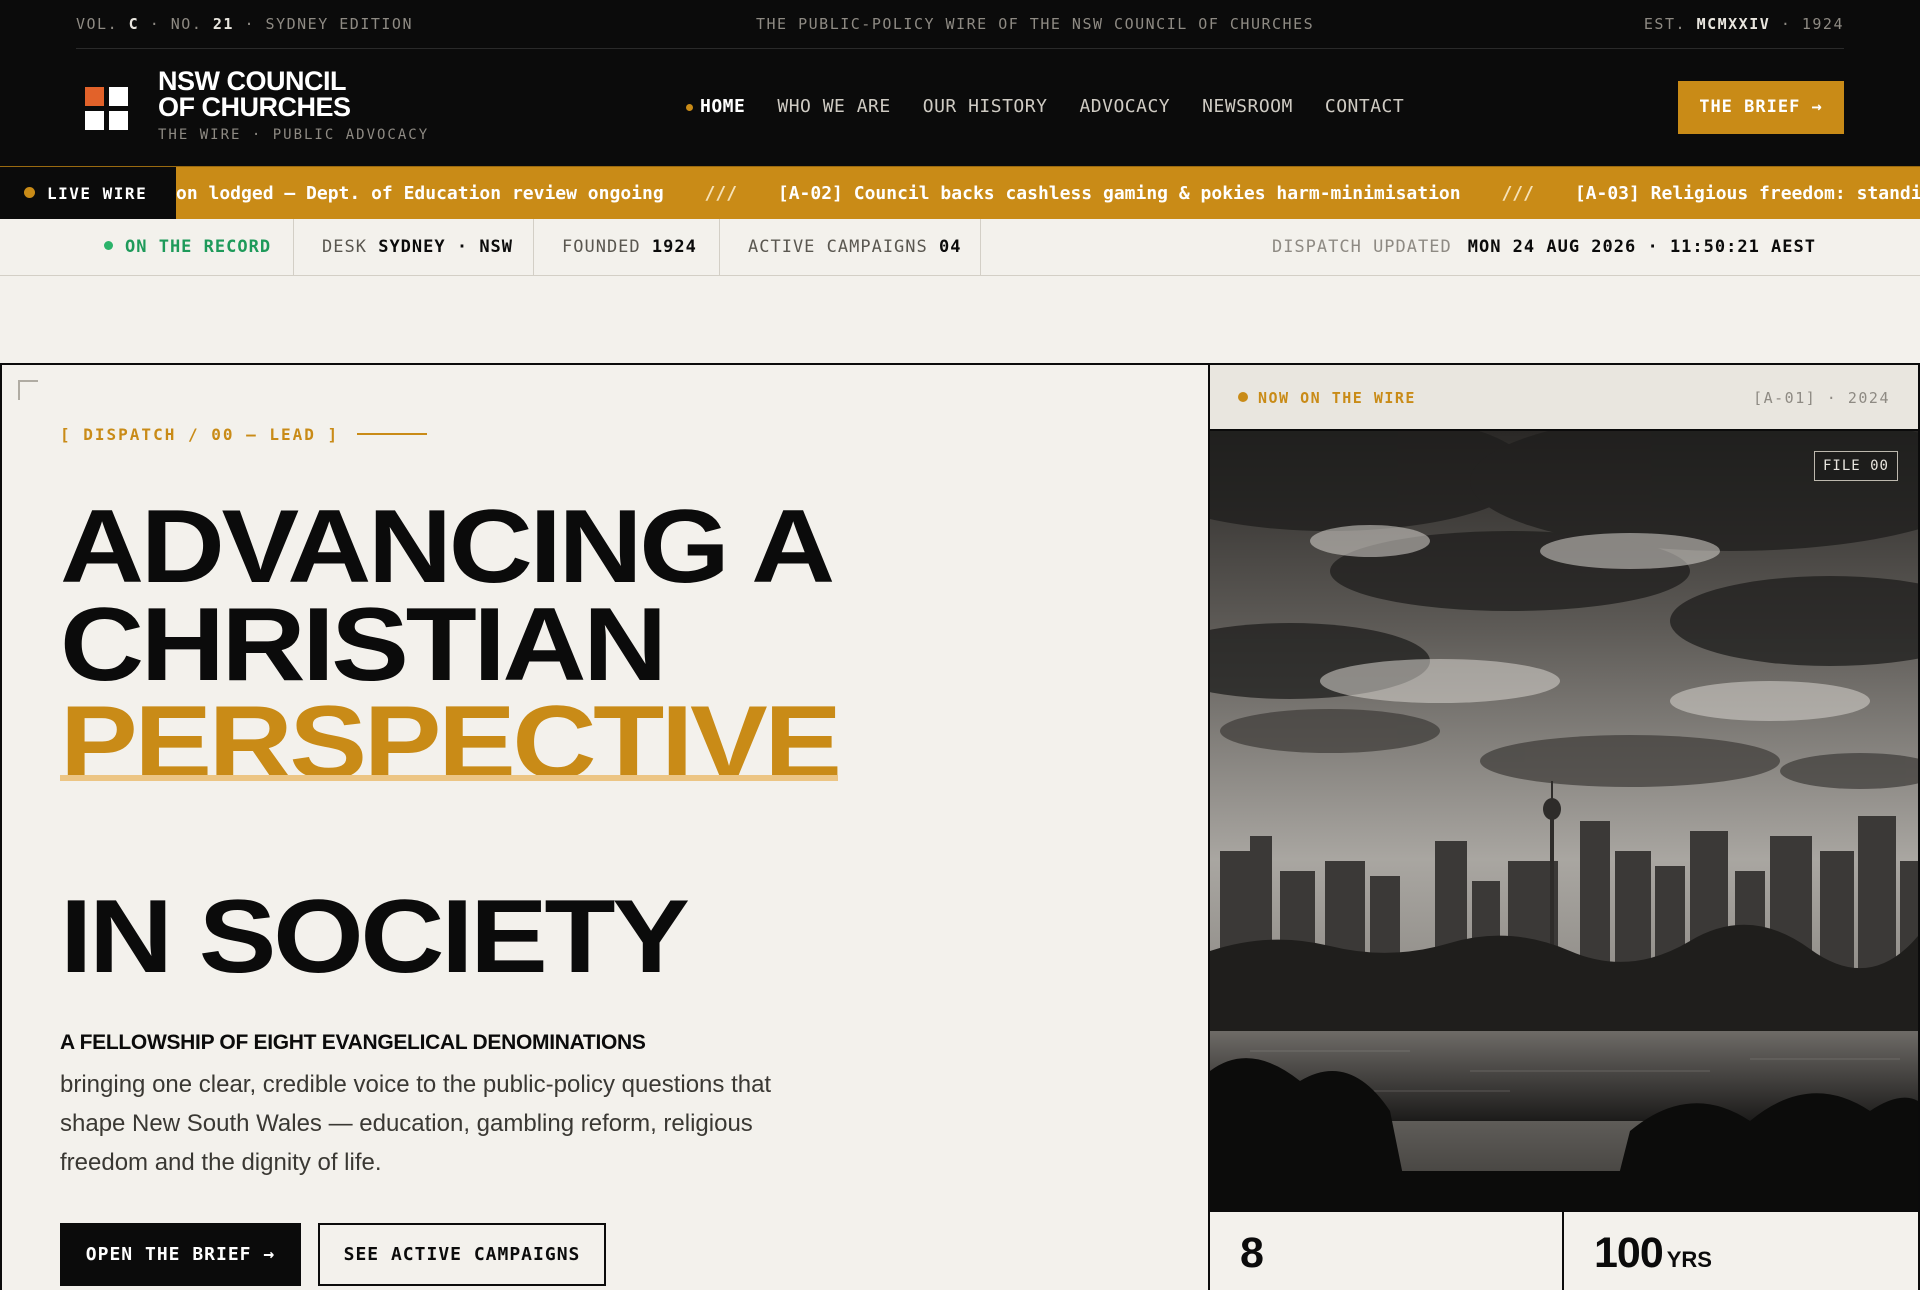  Describe the element at coordinates (294, 135) in the screenshot. I see `brand-tagline: THE WIRE · PUBLIC ADVOCACY` at that location.